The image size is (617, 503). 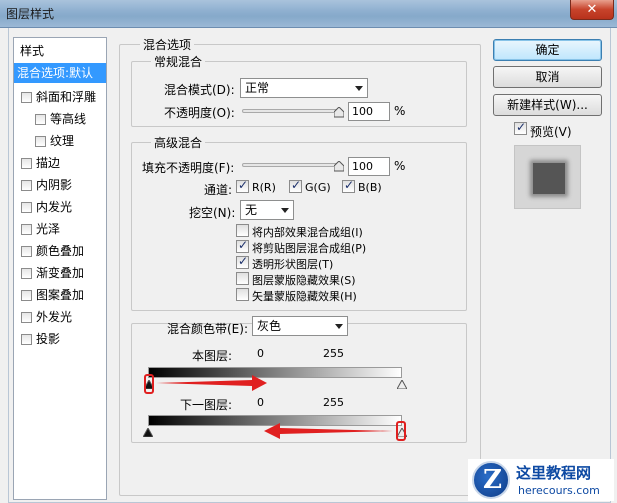 I want to click on underlying-layer-max: 255, so click(x=333, y=402).